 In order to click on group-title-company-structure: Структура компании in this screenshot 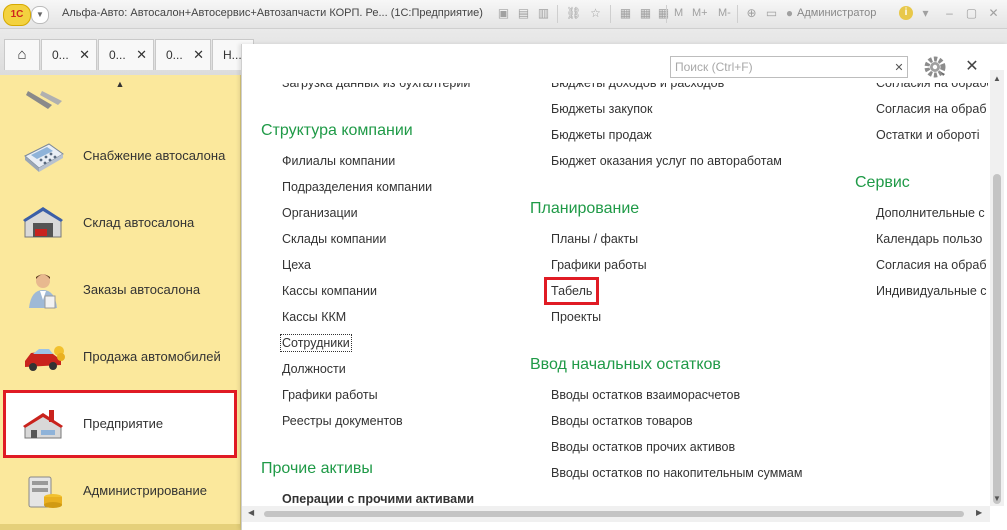, I will do `click(337, 130)`.